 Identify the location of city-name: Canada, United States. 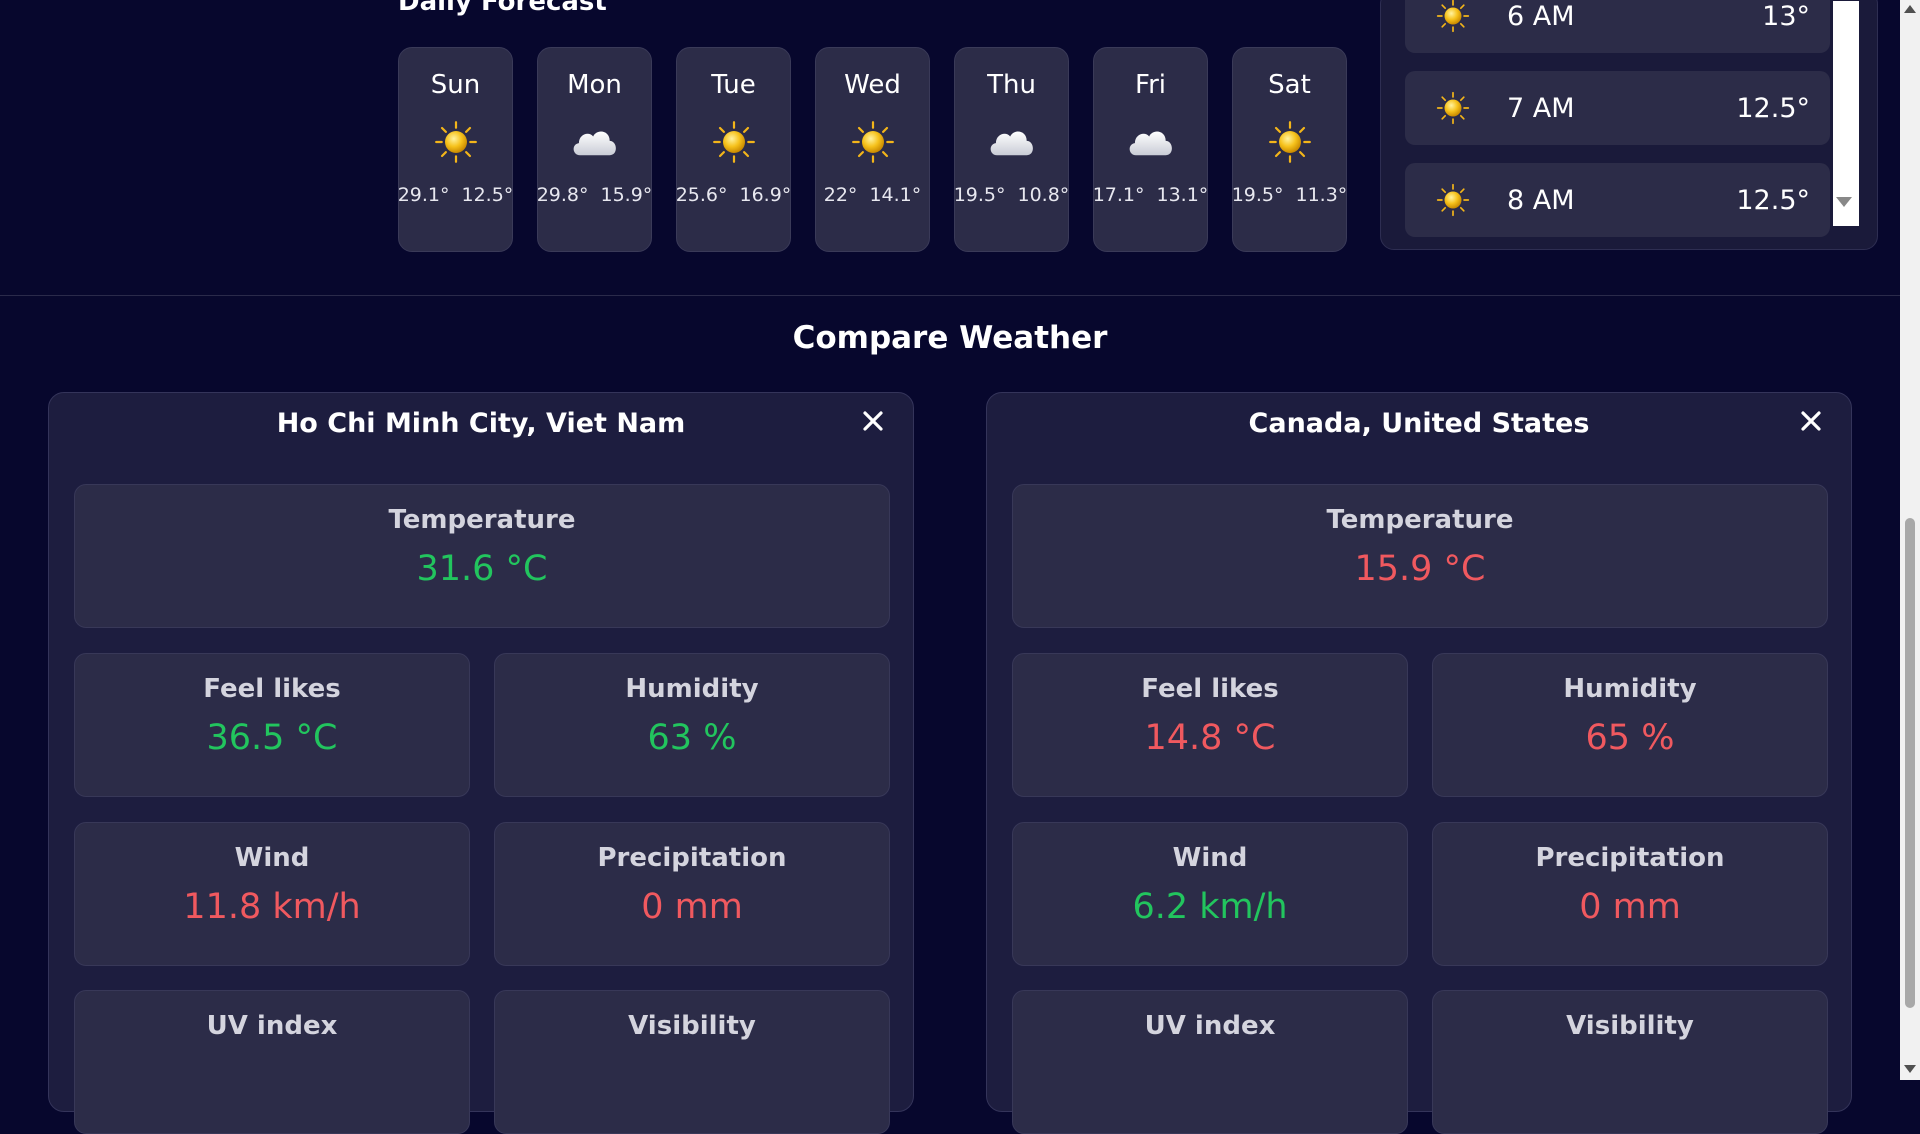
(1419, 423).